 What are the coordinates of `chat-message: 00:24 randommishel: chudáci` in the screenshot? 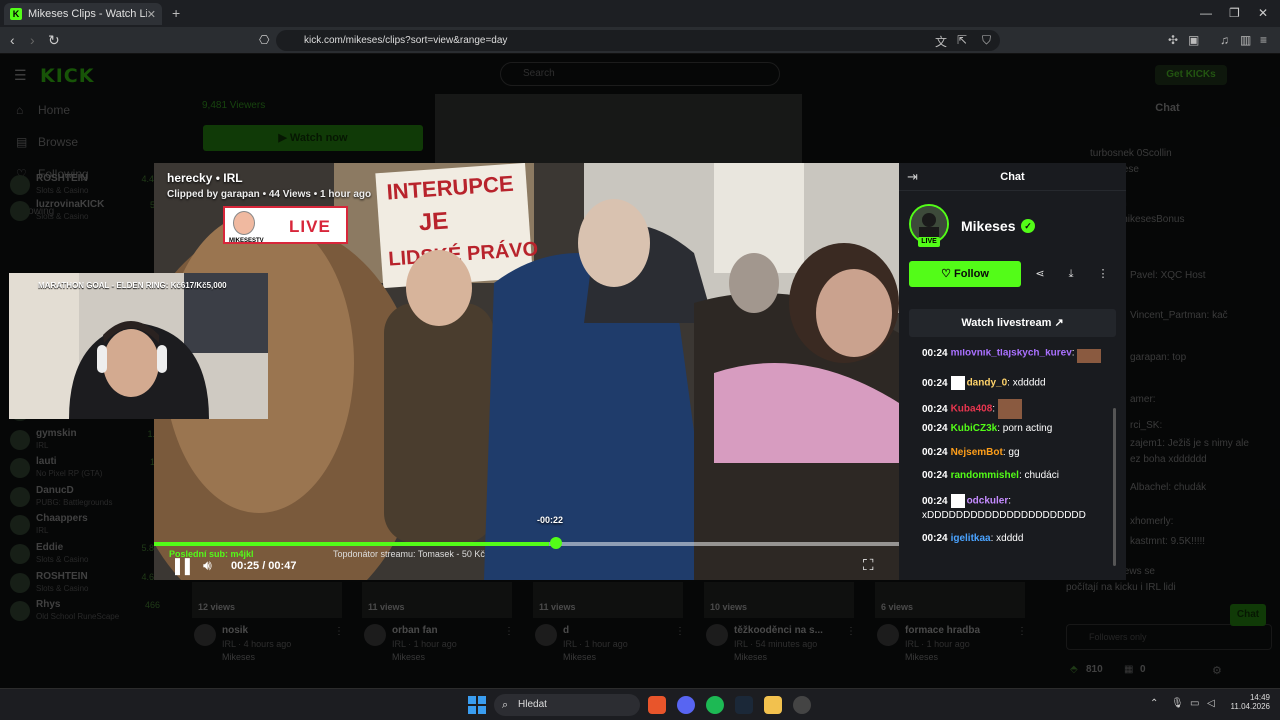 It's located at (990, 475).